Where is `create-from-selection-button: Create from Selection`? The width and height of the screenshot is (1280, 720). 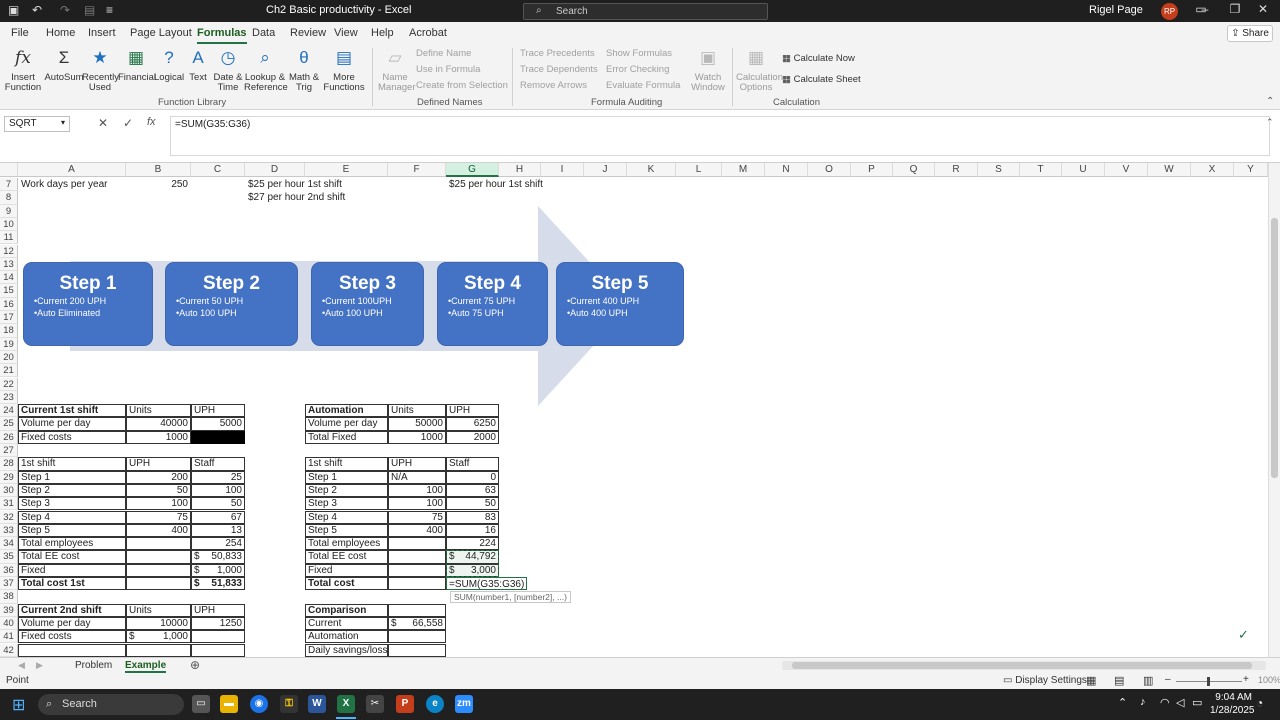
create-from-selection-button: Create from Selection is located at coordinates (462, 85).